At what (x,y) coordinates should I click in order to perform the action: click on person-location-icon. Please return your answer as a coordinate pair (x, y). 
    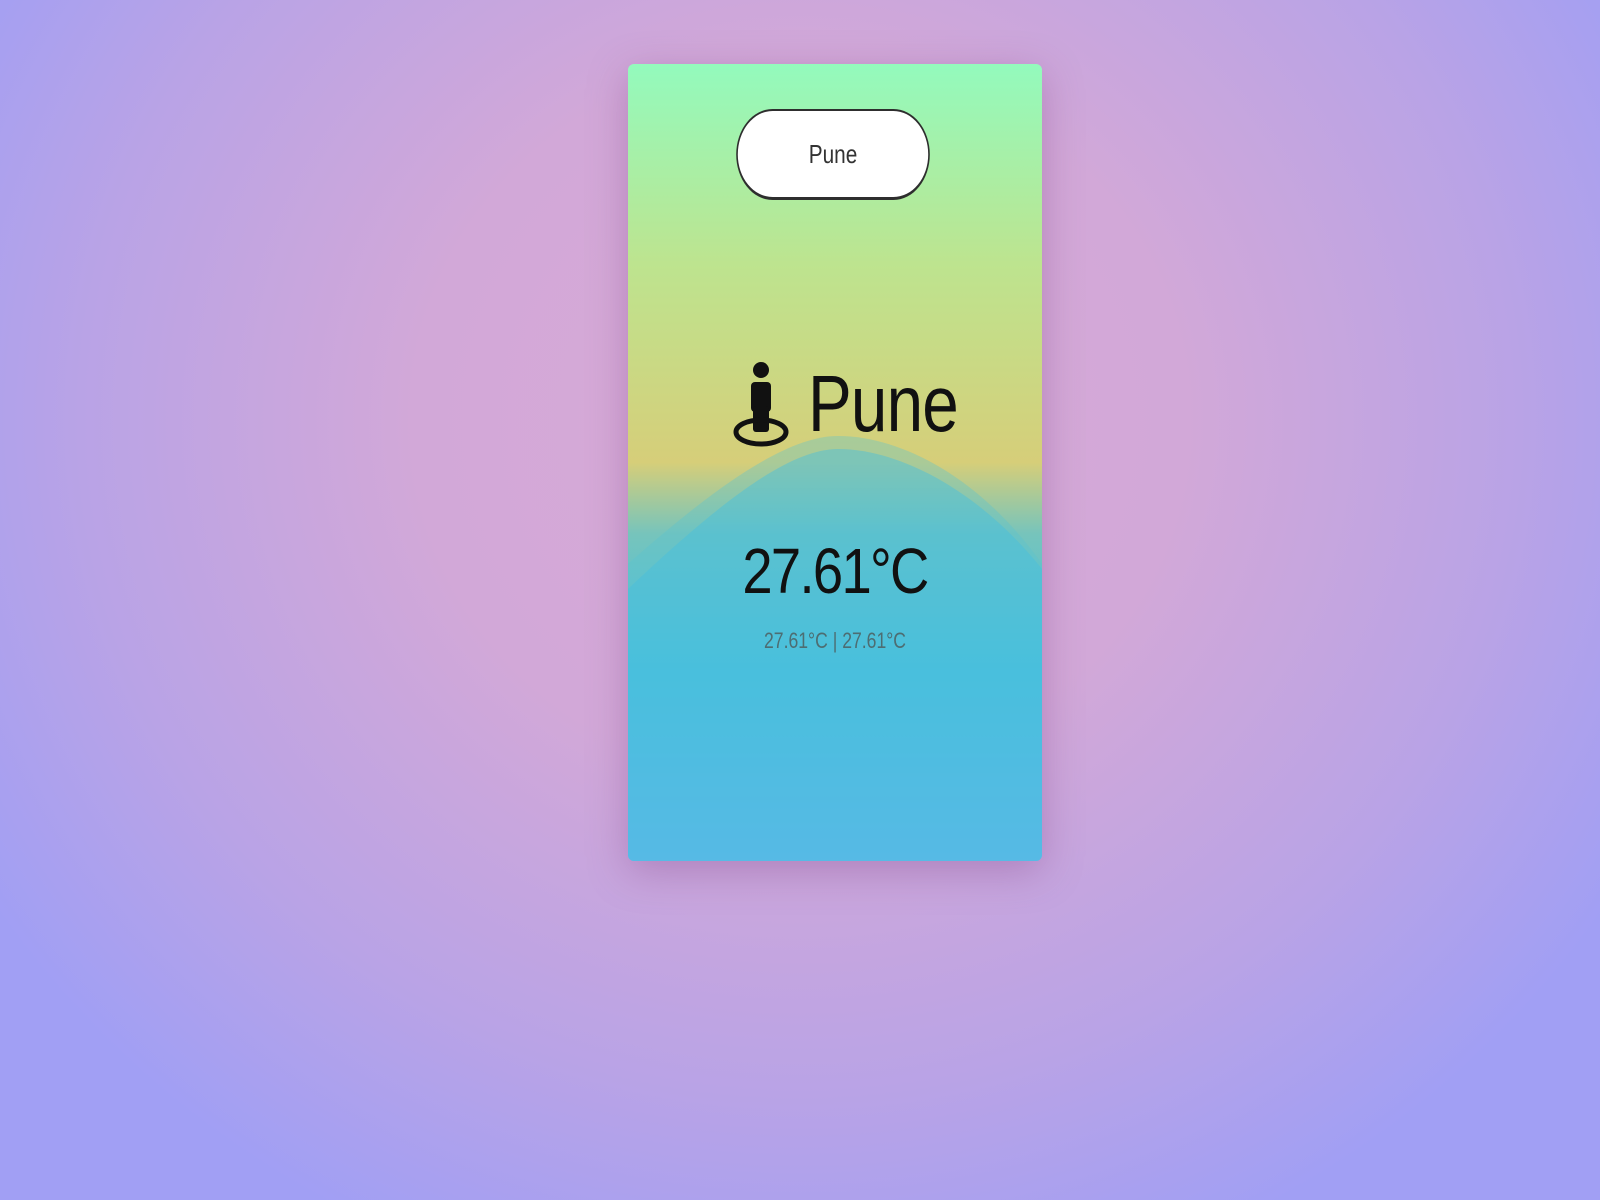
    Looking at the image, I should click on (761, 404).